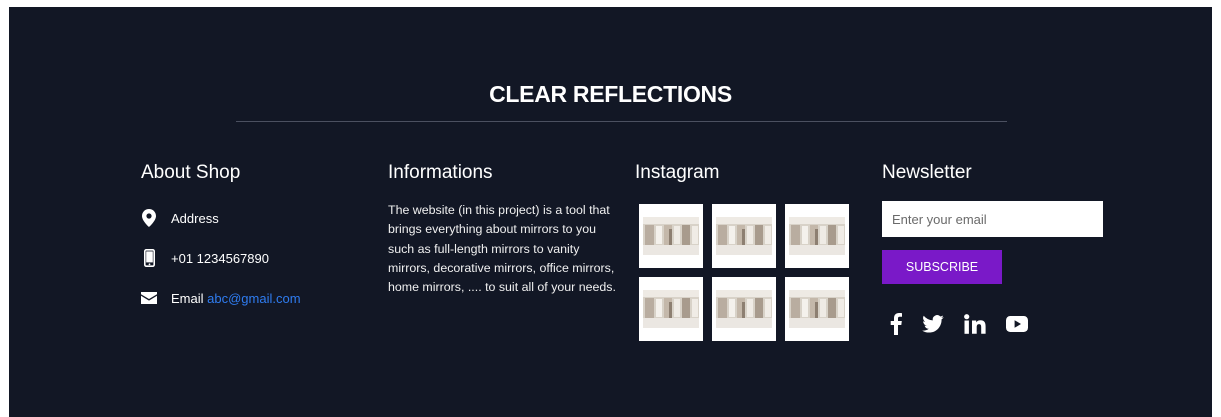 The image size is (1221, 417). Describe the element at coordinates (1017, 324) in the screenshot. I see `youtube-icon` at that location.